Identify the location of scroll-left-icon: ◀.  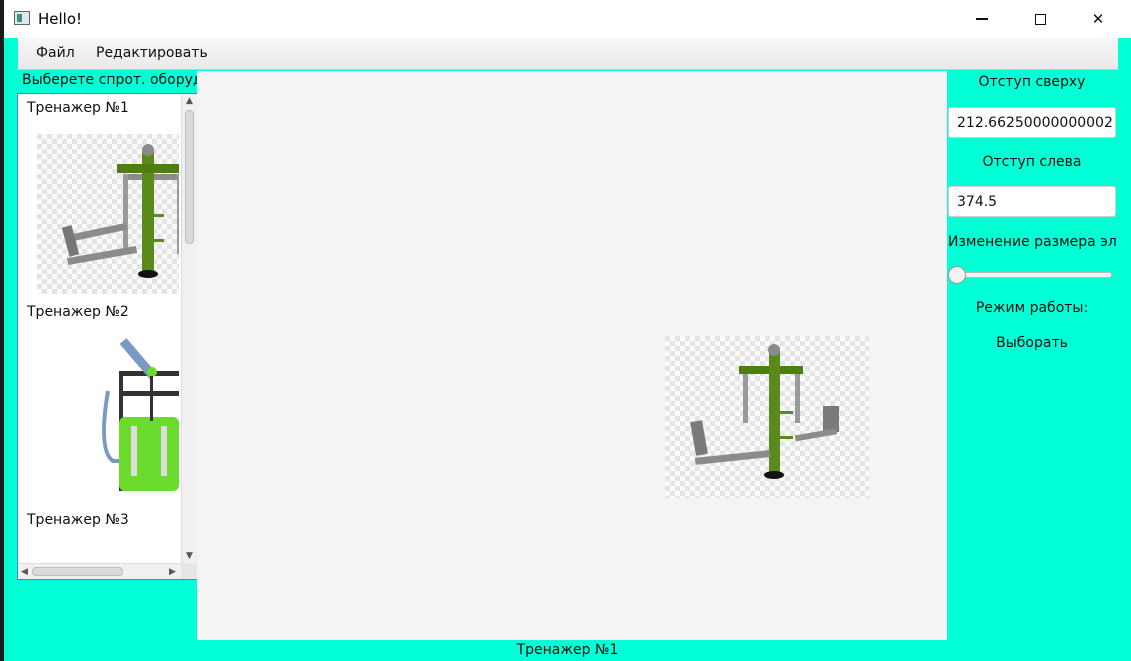
(24, 572).